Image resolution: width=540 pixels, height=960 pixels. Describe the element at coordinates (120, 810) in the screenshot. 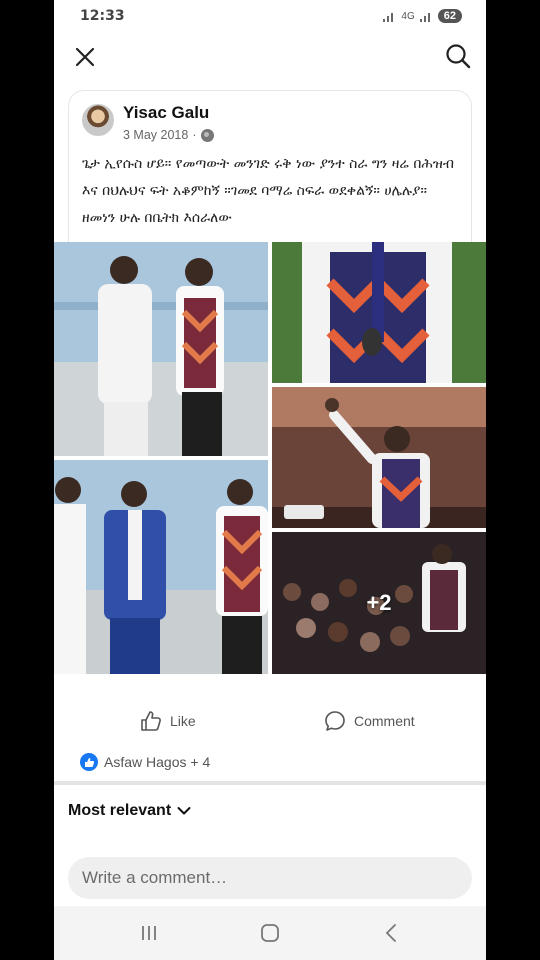

I see `sort-label: Most relevant` at that location.